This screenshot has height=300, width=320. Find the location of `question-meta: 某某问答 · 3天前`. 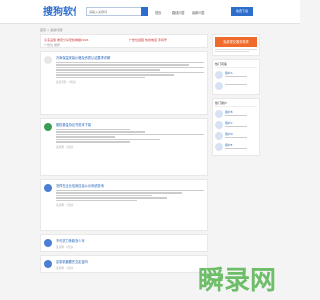

question-meta: 某某问答 · 3天前 is located at coordinates (66, 83).